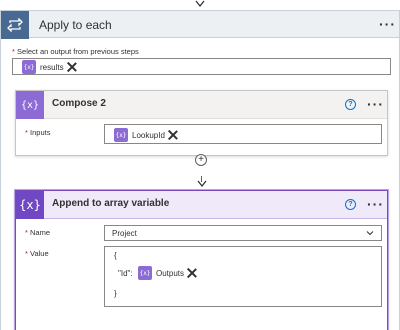  I want to click on select-output-field: {x} results, so click(201, 66).